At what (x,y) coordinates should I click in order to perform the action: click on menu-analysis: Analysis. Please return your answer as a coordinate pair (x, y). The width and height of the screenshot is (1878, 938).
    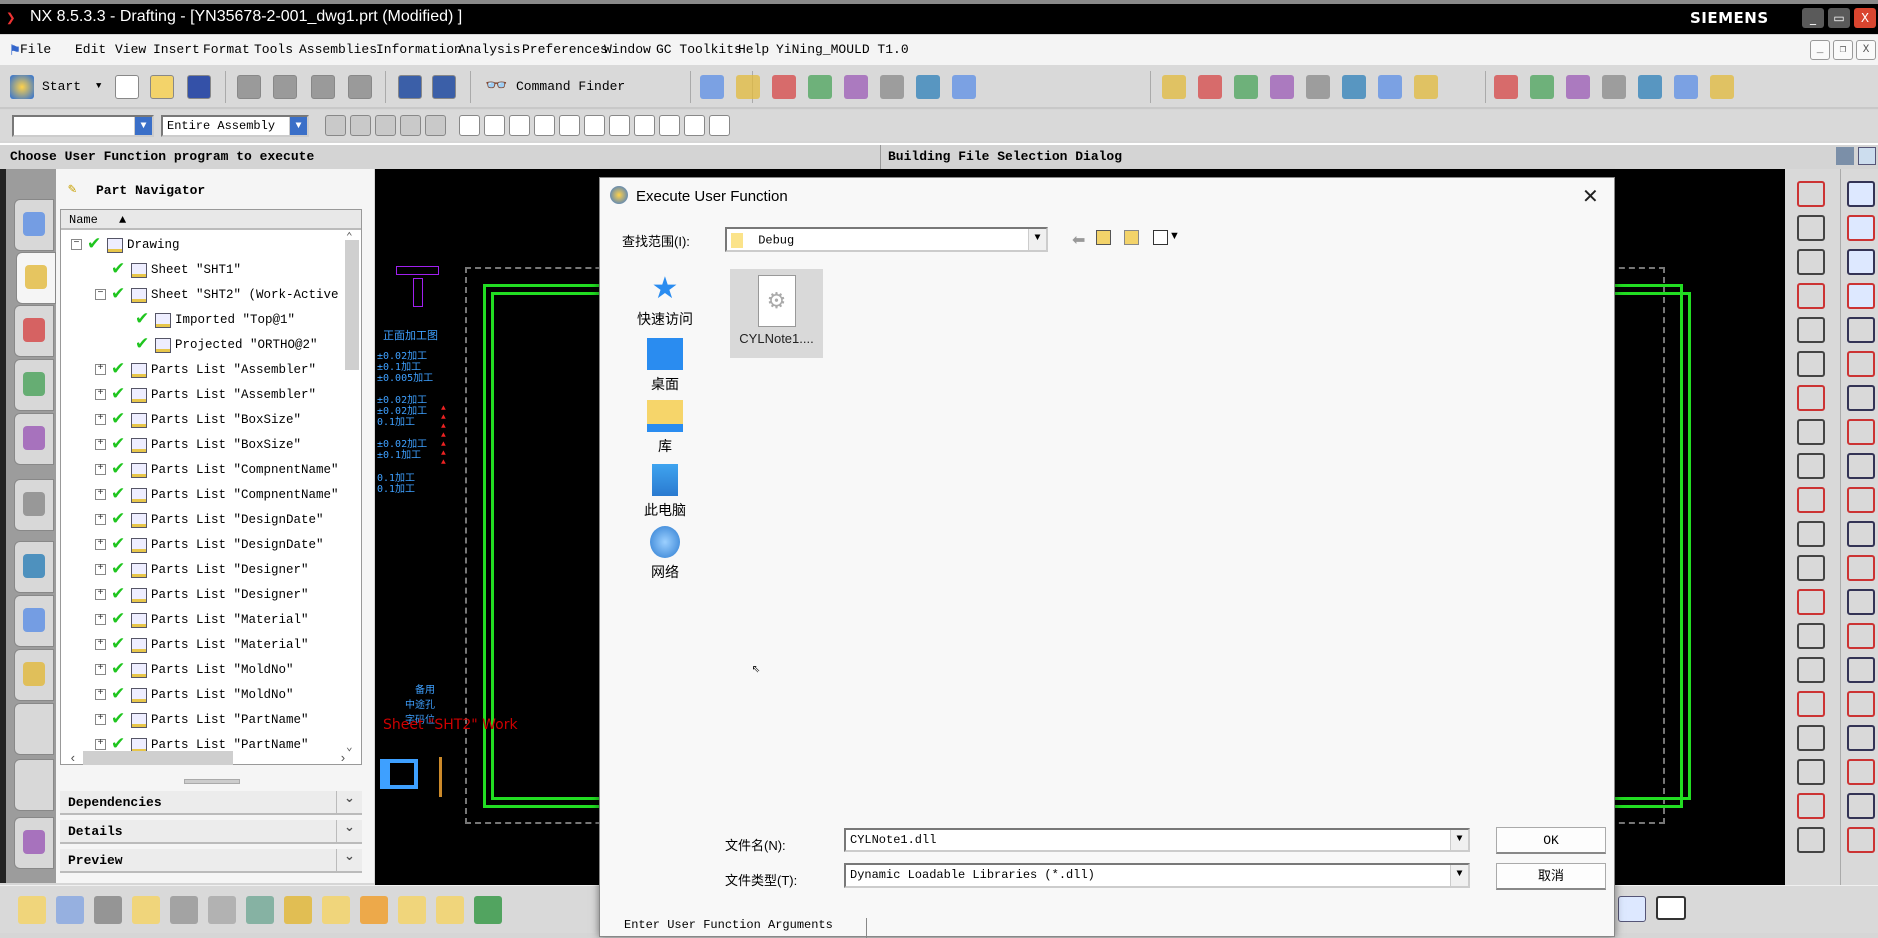
    Looking at the image, I should click on (489, 49).